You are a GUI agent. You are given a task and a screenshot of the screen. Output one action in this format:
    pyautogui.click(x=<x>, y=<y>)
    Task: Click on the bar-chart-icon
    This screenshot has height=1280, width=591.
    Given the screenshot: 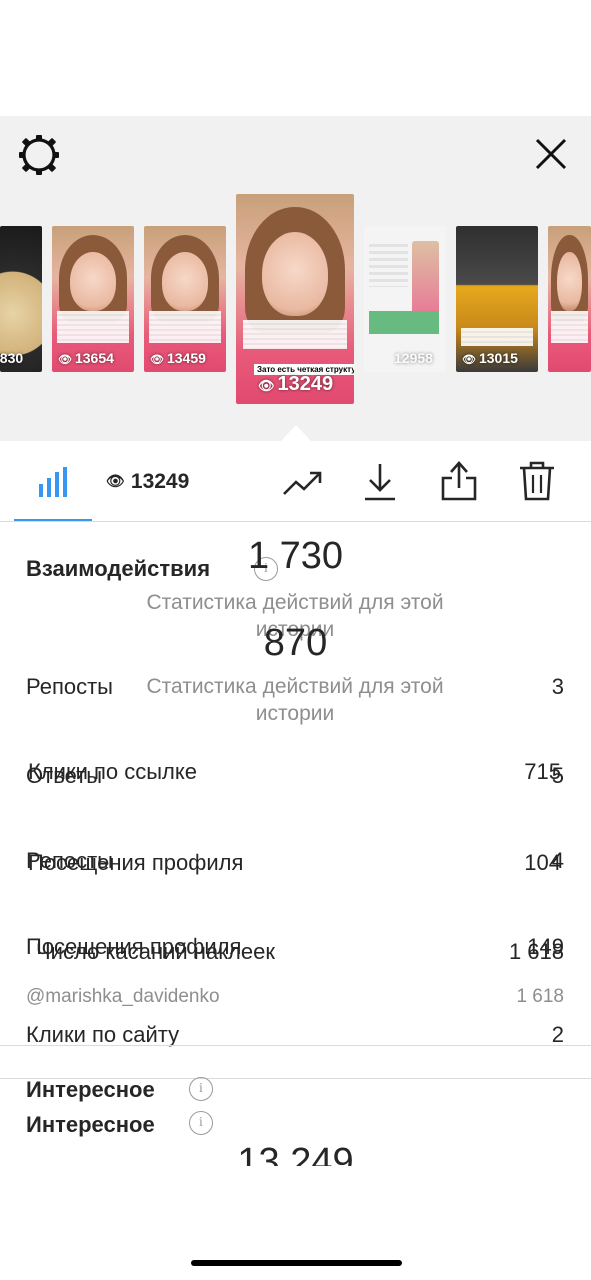 What is the action you would take?
    pyautogui.click(x=53, y=482)
    